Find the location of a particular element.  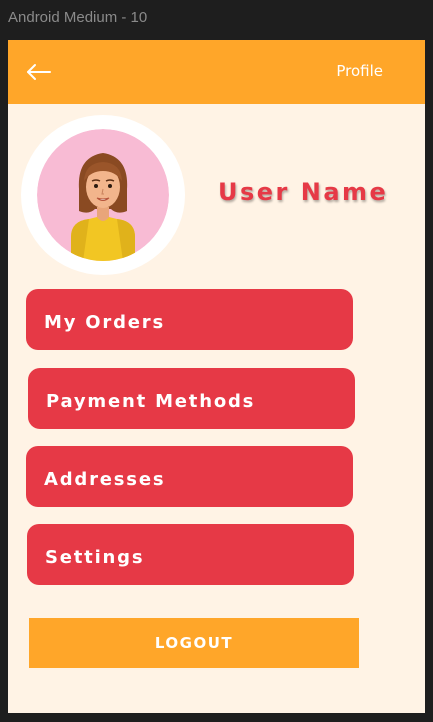

arrow-left-icon is located at coordinates (39, 72).